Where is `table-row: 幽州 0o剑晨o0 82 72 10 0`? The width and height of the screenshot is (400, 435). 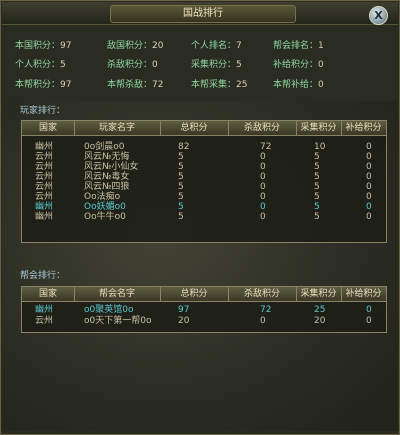 table-row: 幽州 0o剑晨o0 82 72 10 0 is located at coordinates (204, 147).